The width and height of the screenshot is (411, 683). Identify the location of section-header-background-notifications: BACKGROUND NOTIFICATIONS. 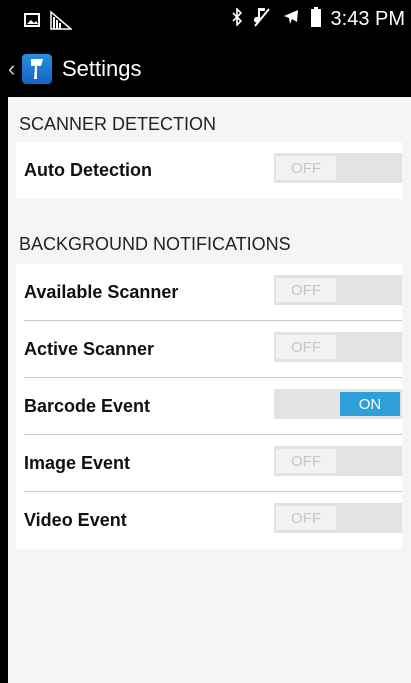
(155, 244).